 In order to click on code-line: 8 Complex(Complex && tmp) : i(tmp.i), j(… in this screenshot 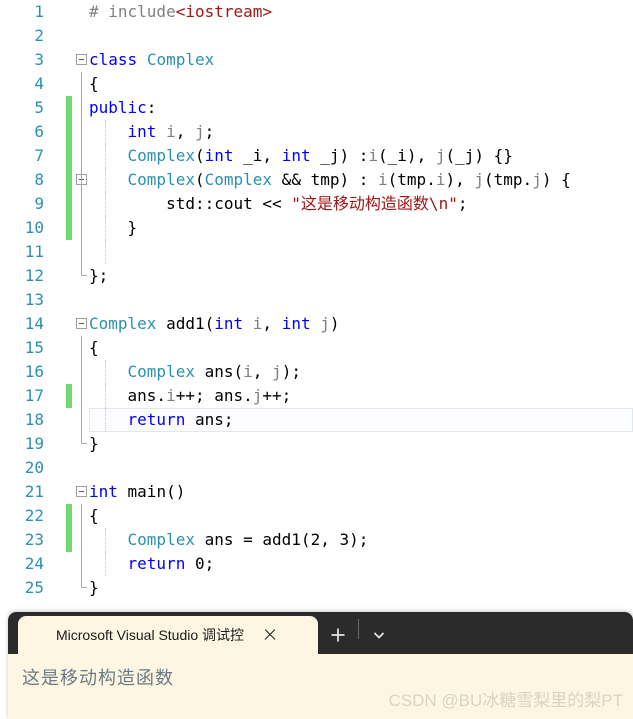, I will do `click(316, 180)`.